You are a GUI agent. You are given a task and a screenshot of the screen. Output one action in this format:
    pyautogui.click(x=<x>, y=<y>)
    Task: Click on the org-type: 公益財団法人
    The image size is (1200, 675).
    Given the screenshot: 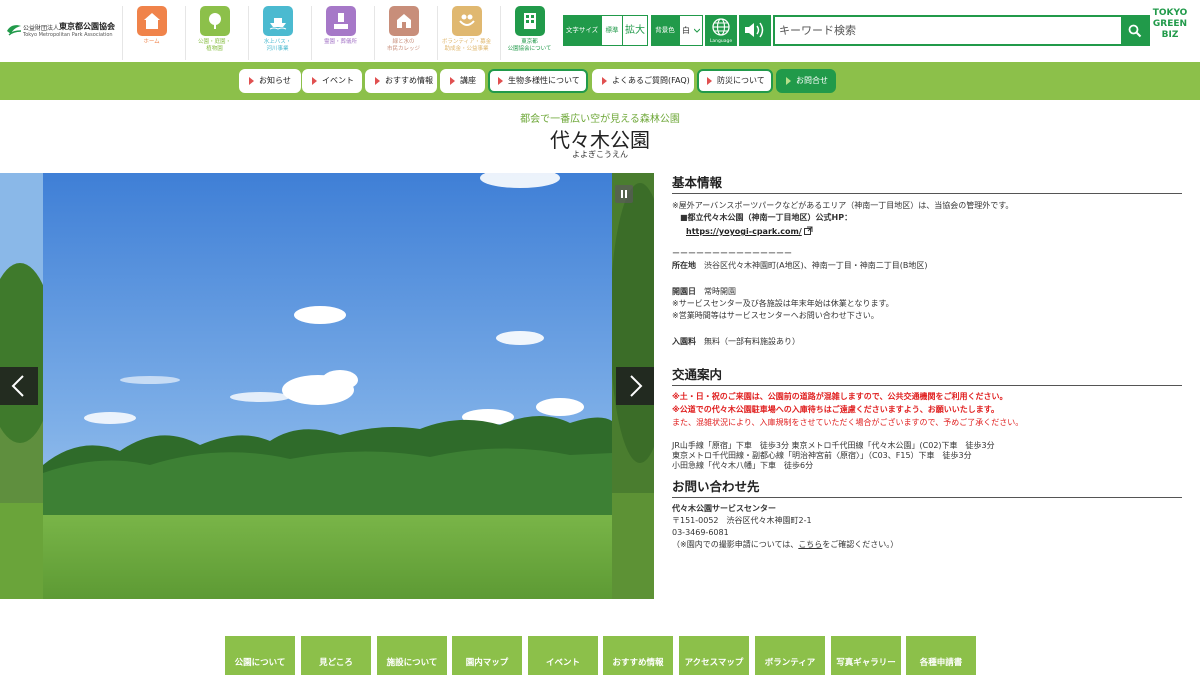 What is the action you would take?
    pyautogui.click(x=41, y=28)
    